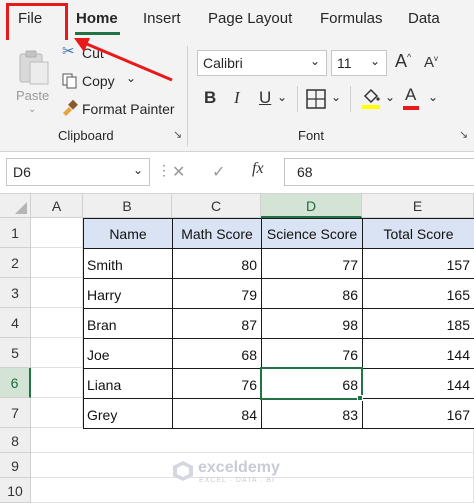 Image resolution: width=474 pixels, height=503 pixels. Describe the element at coordinates (390, 97) in the screenshot. I see `fill-color-dropdown-icon: ⌄` at that location.